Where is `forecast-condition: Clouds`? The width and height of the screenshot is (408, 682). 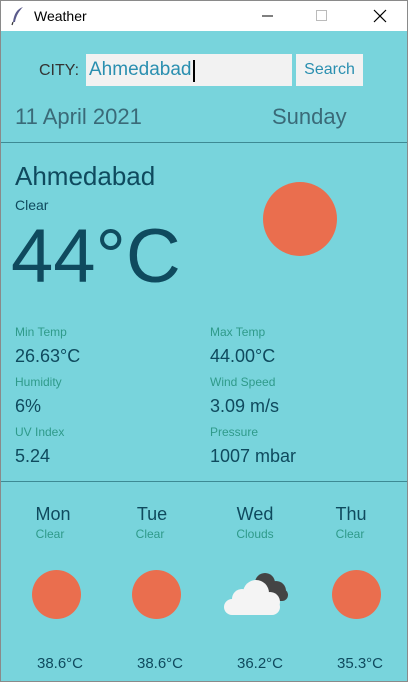 forecast-condition: Clouds is located at coordinates (255, 534).